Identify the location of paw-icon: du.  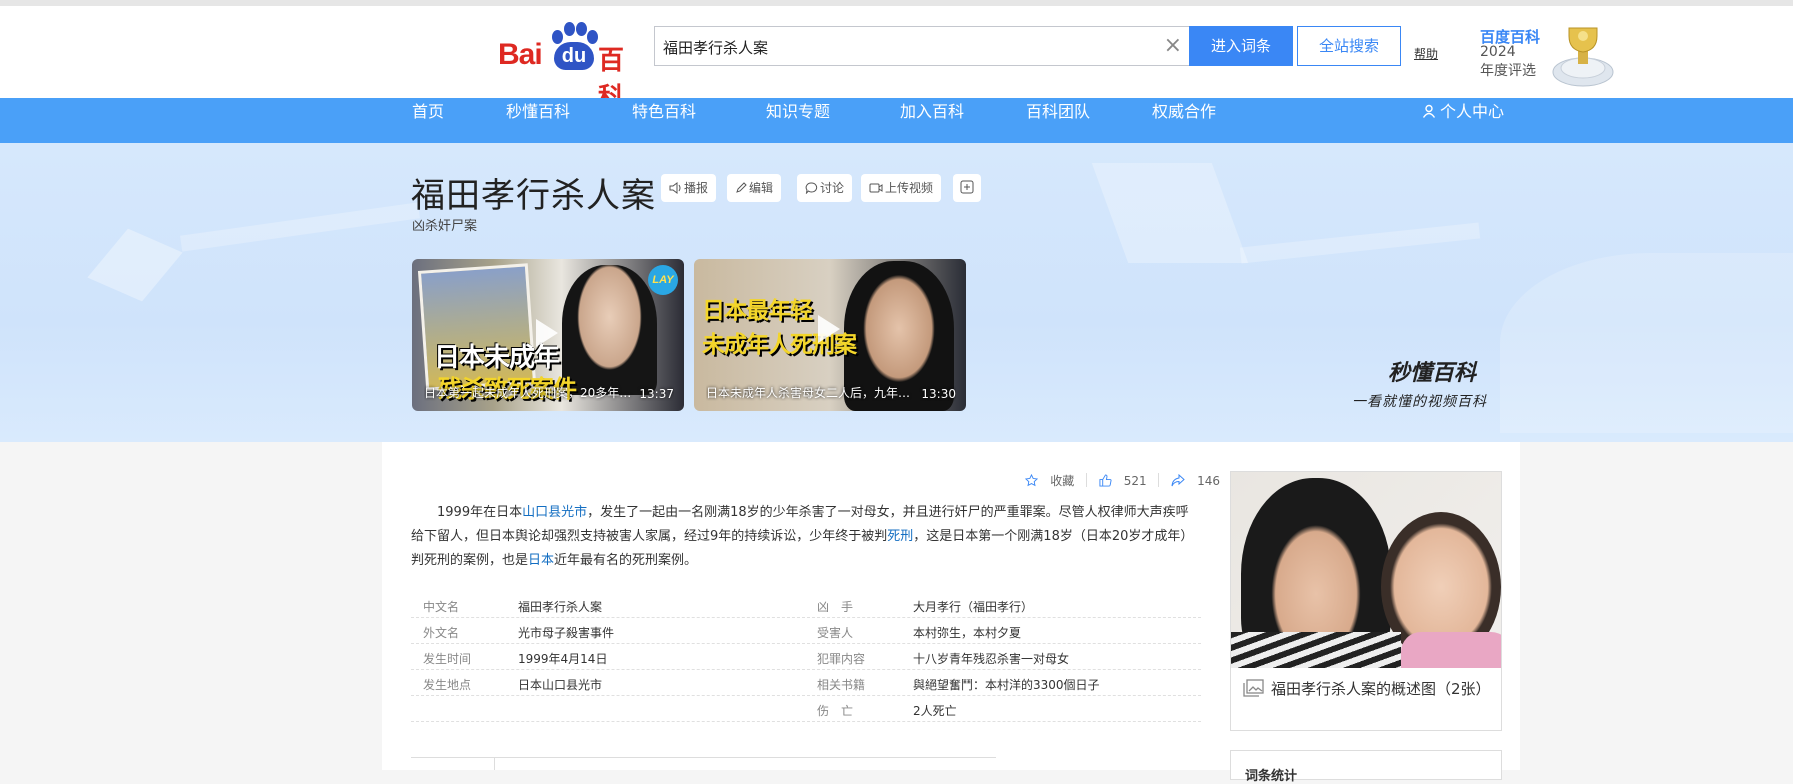
(574, 47).